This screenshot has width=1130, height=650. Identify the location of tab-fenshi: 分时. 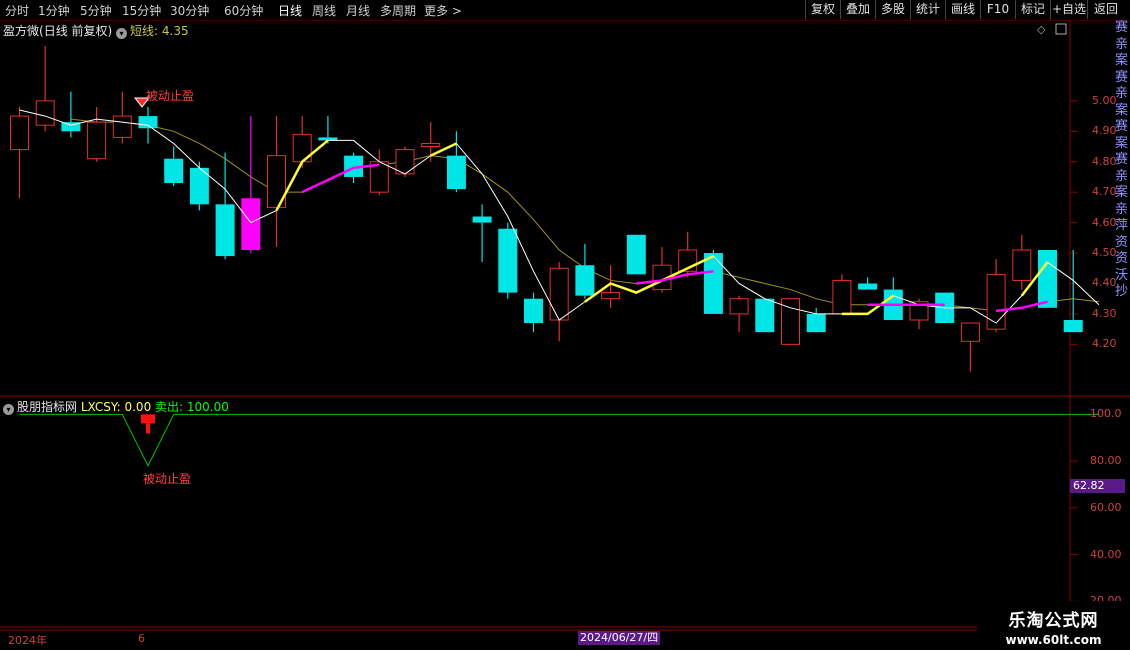
(17, 10).